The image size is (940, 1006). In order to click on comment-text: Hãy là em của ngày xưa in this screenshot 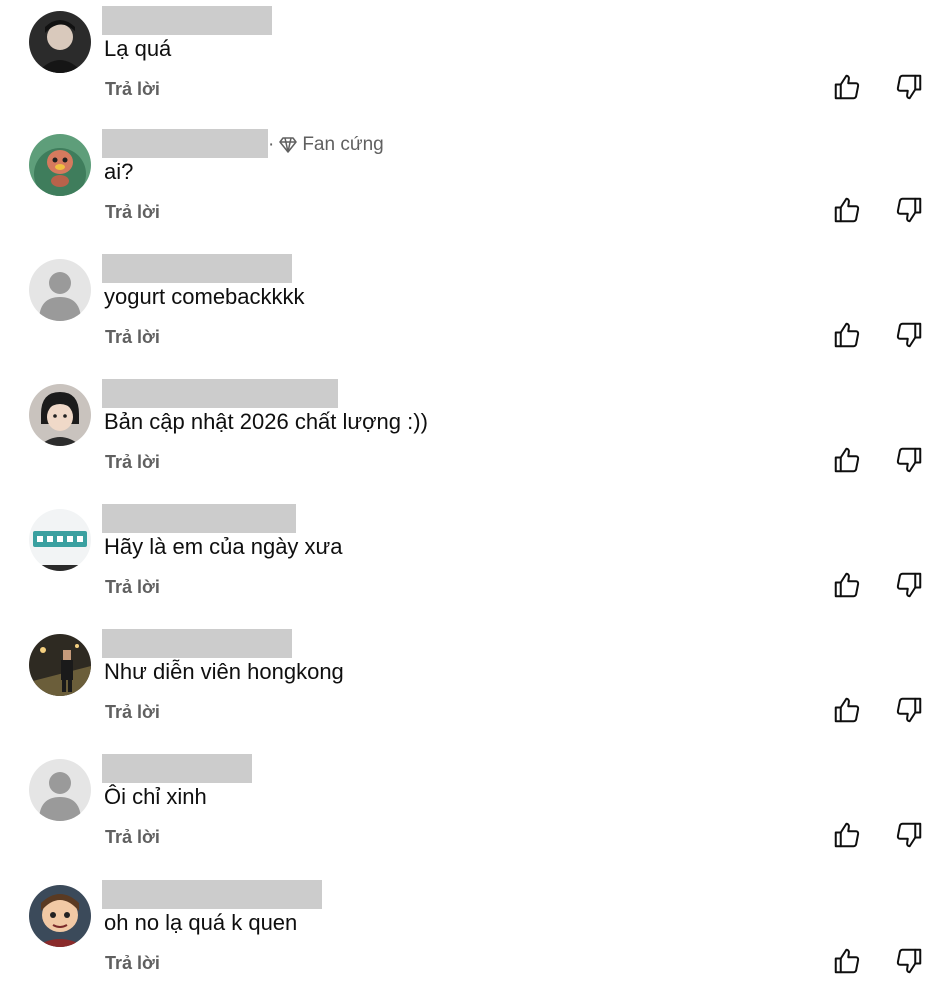, I will do `click(223, 546)`.